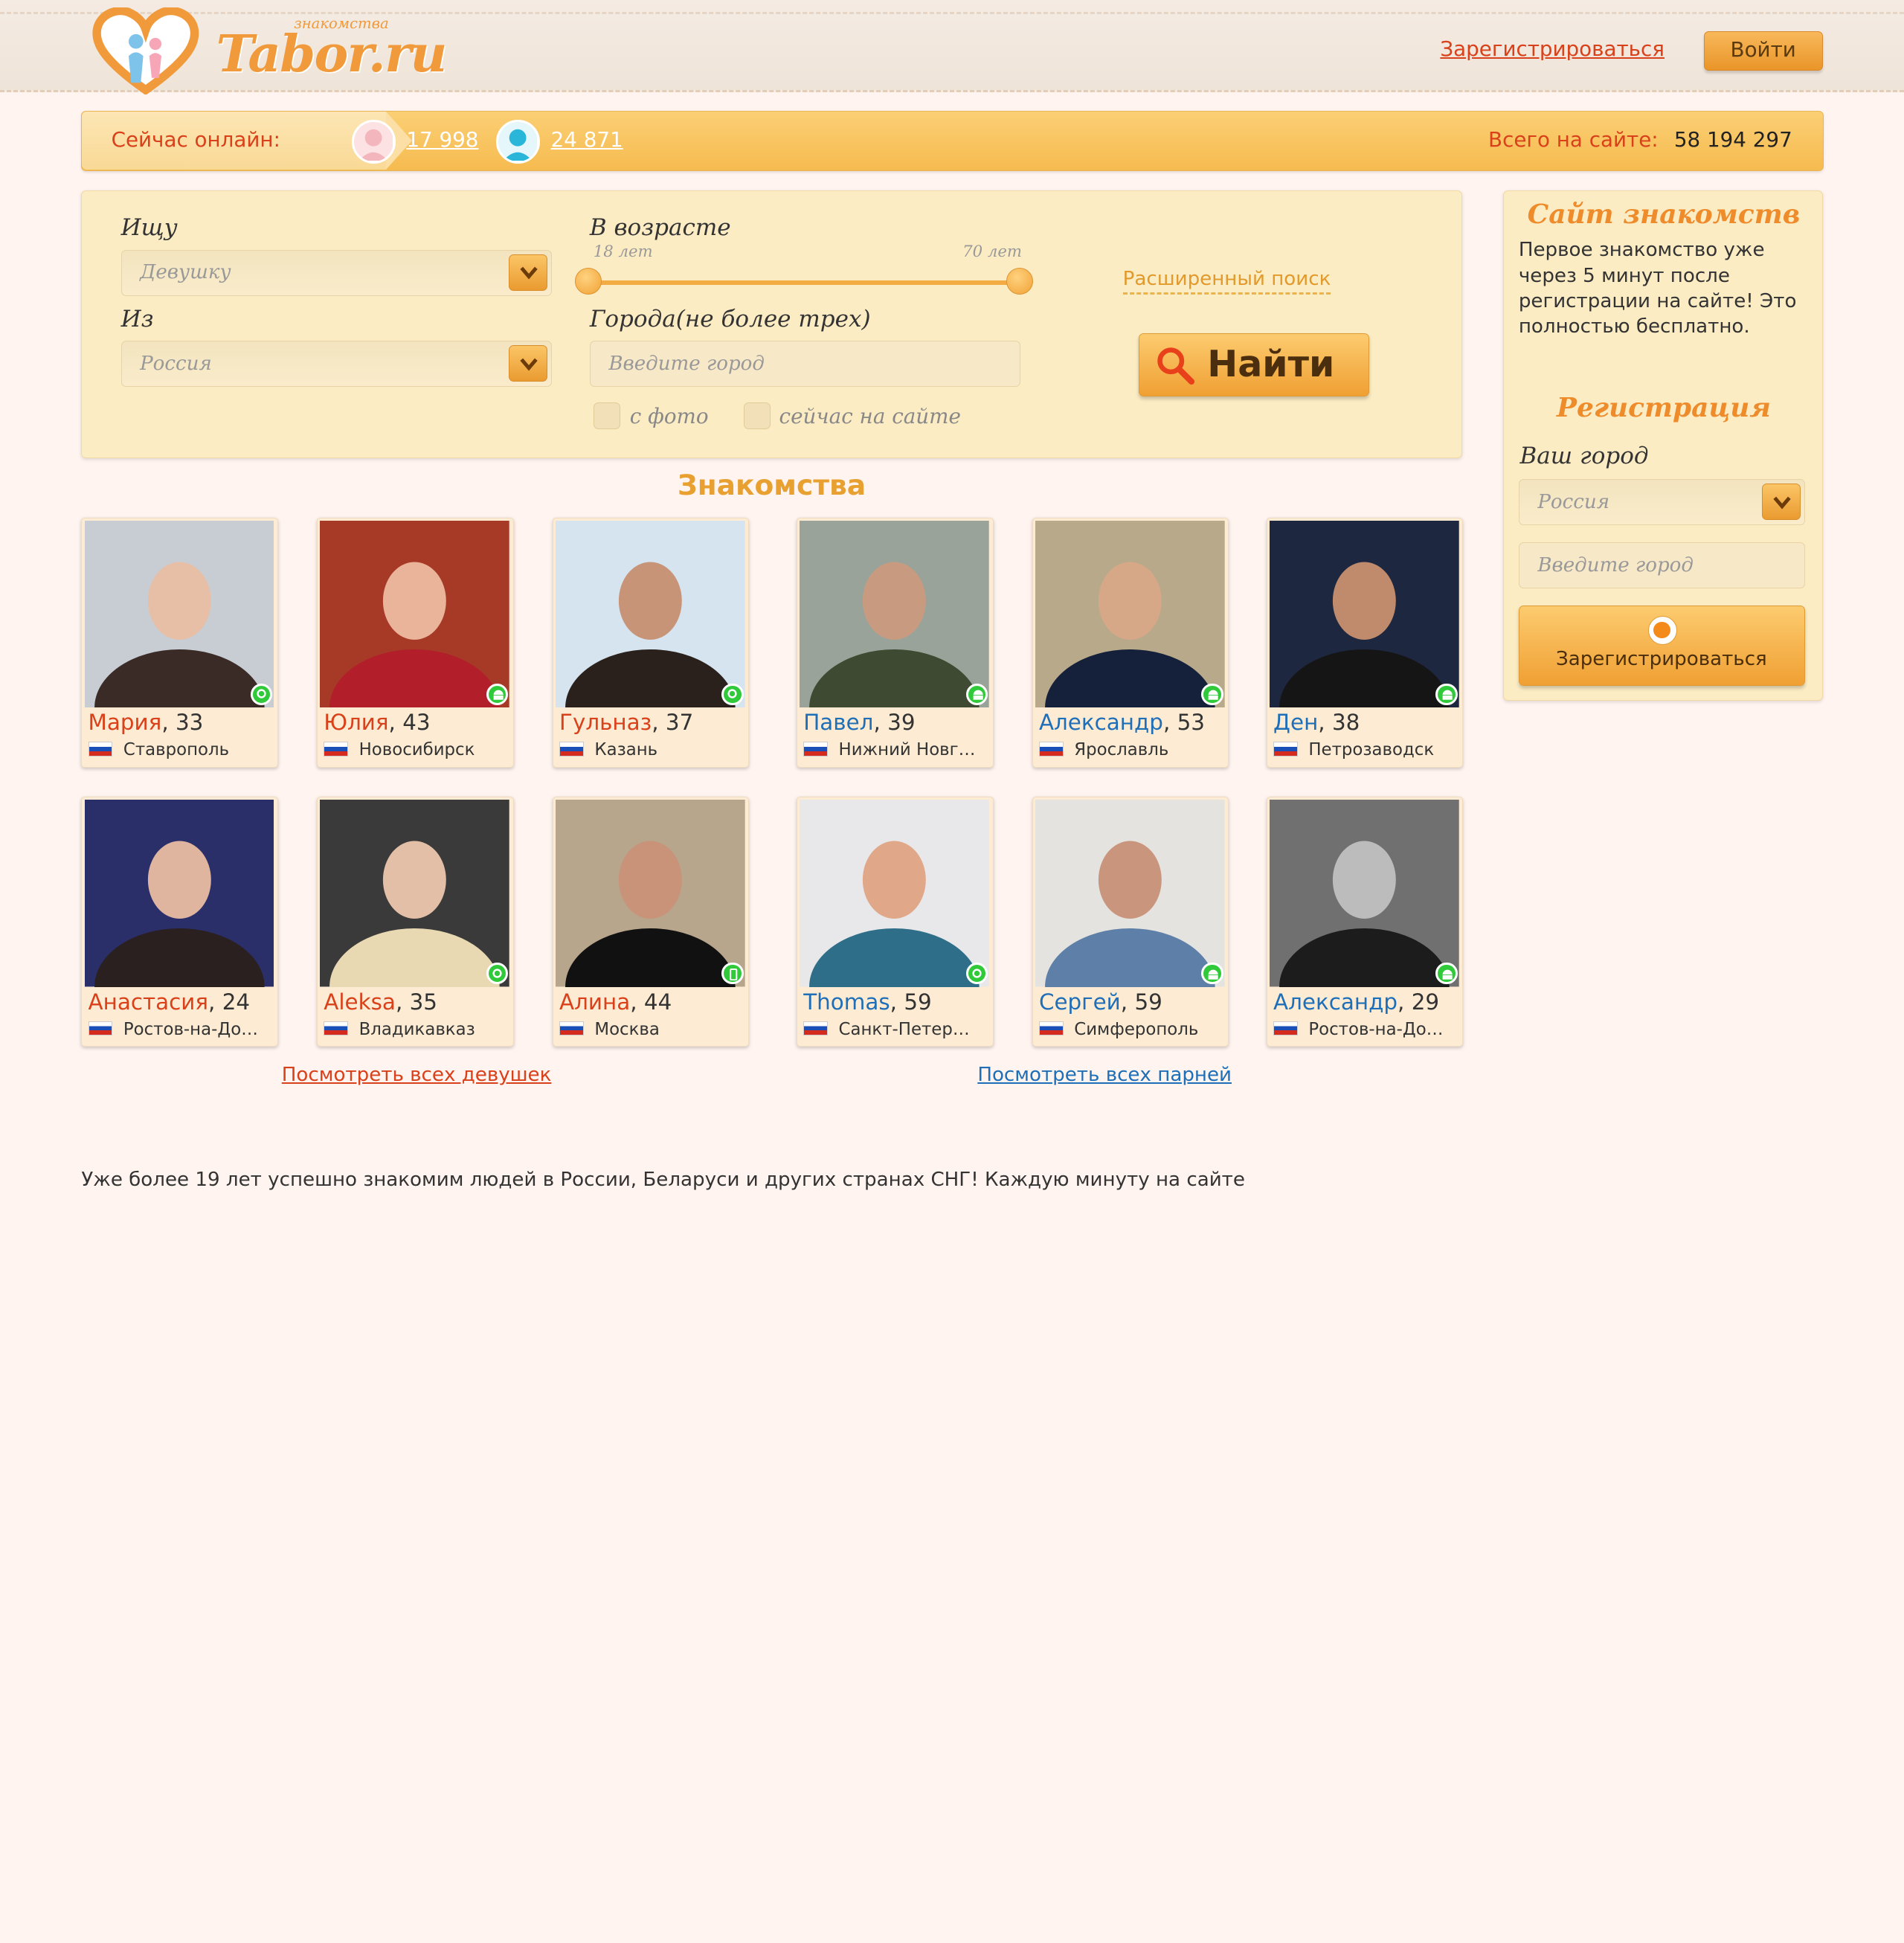  What do you see at coordinates (1254, 365) in the screenshot?
I see `find-button: Найти` at bounding box center [1254, 365].